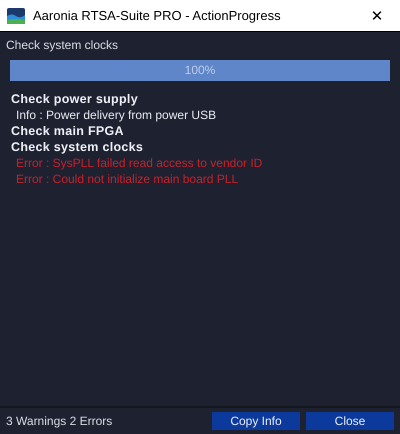  What do you see at coordinates (350, 421) in the screenshot?
I see `close-button: Close` at bounding box center [350, 421].